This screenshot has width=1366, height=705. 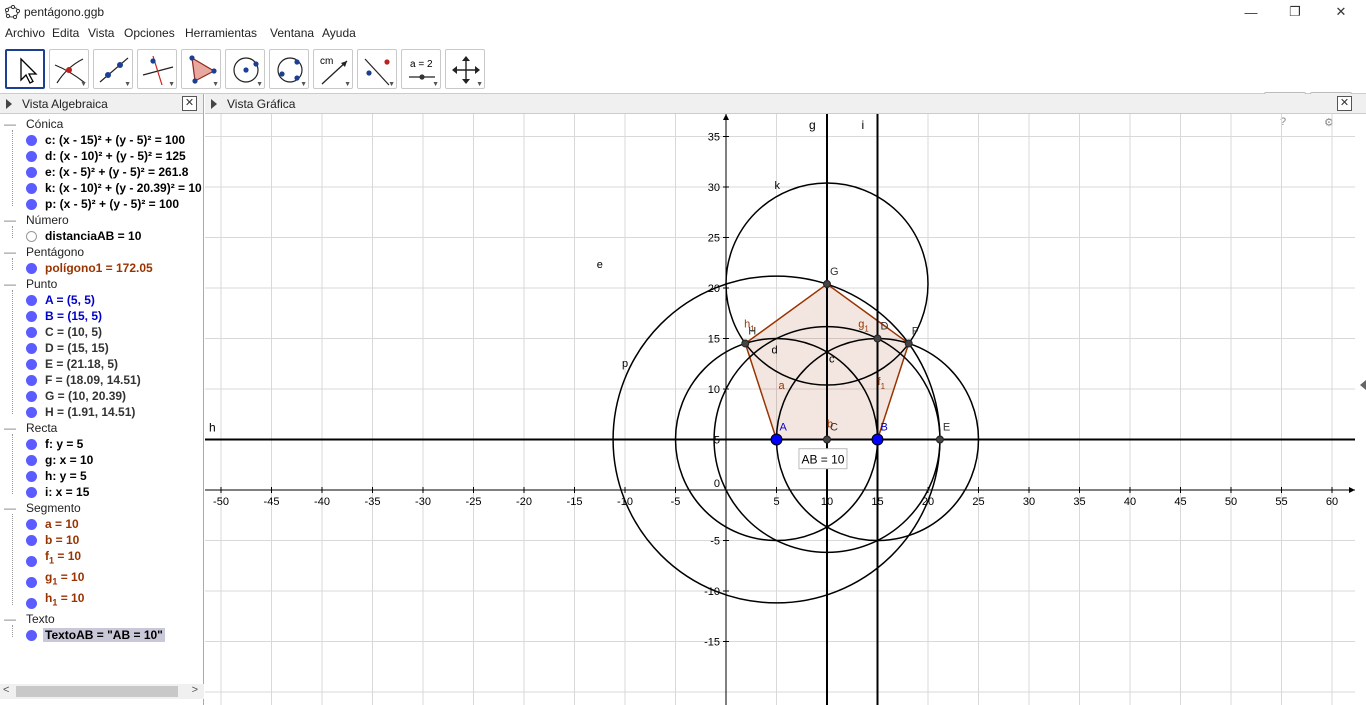 I want to click on maximize-button: ❐, so click(x=1295, y=12).